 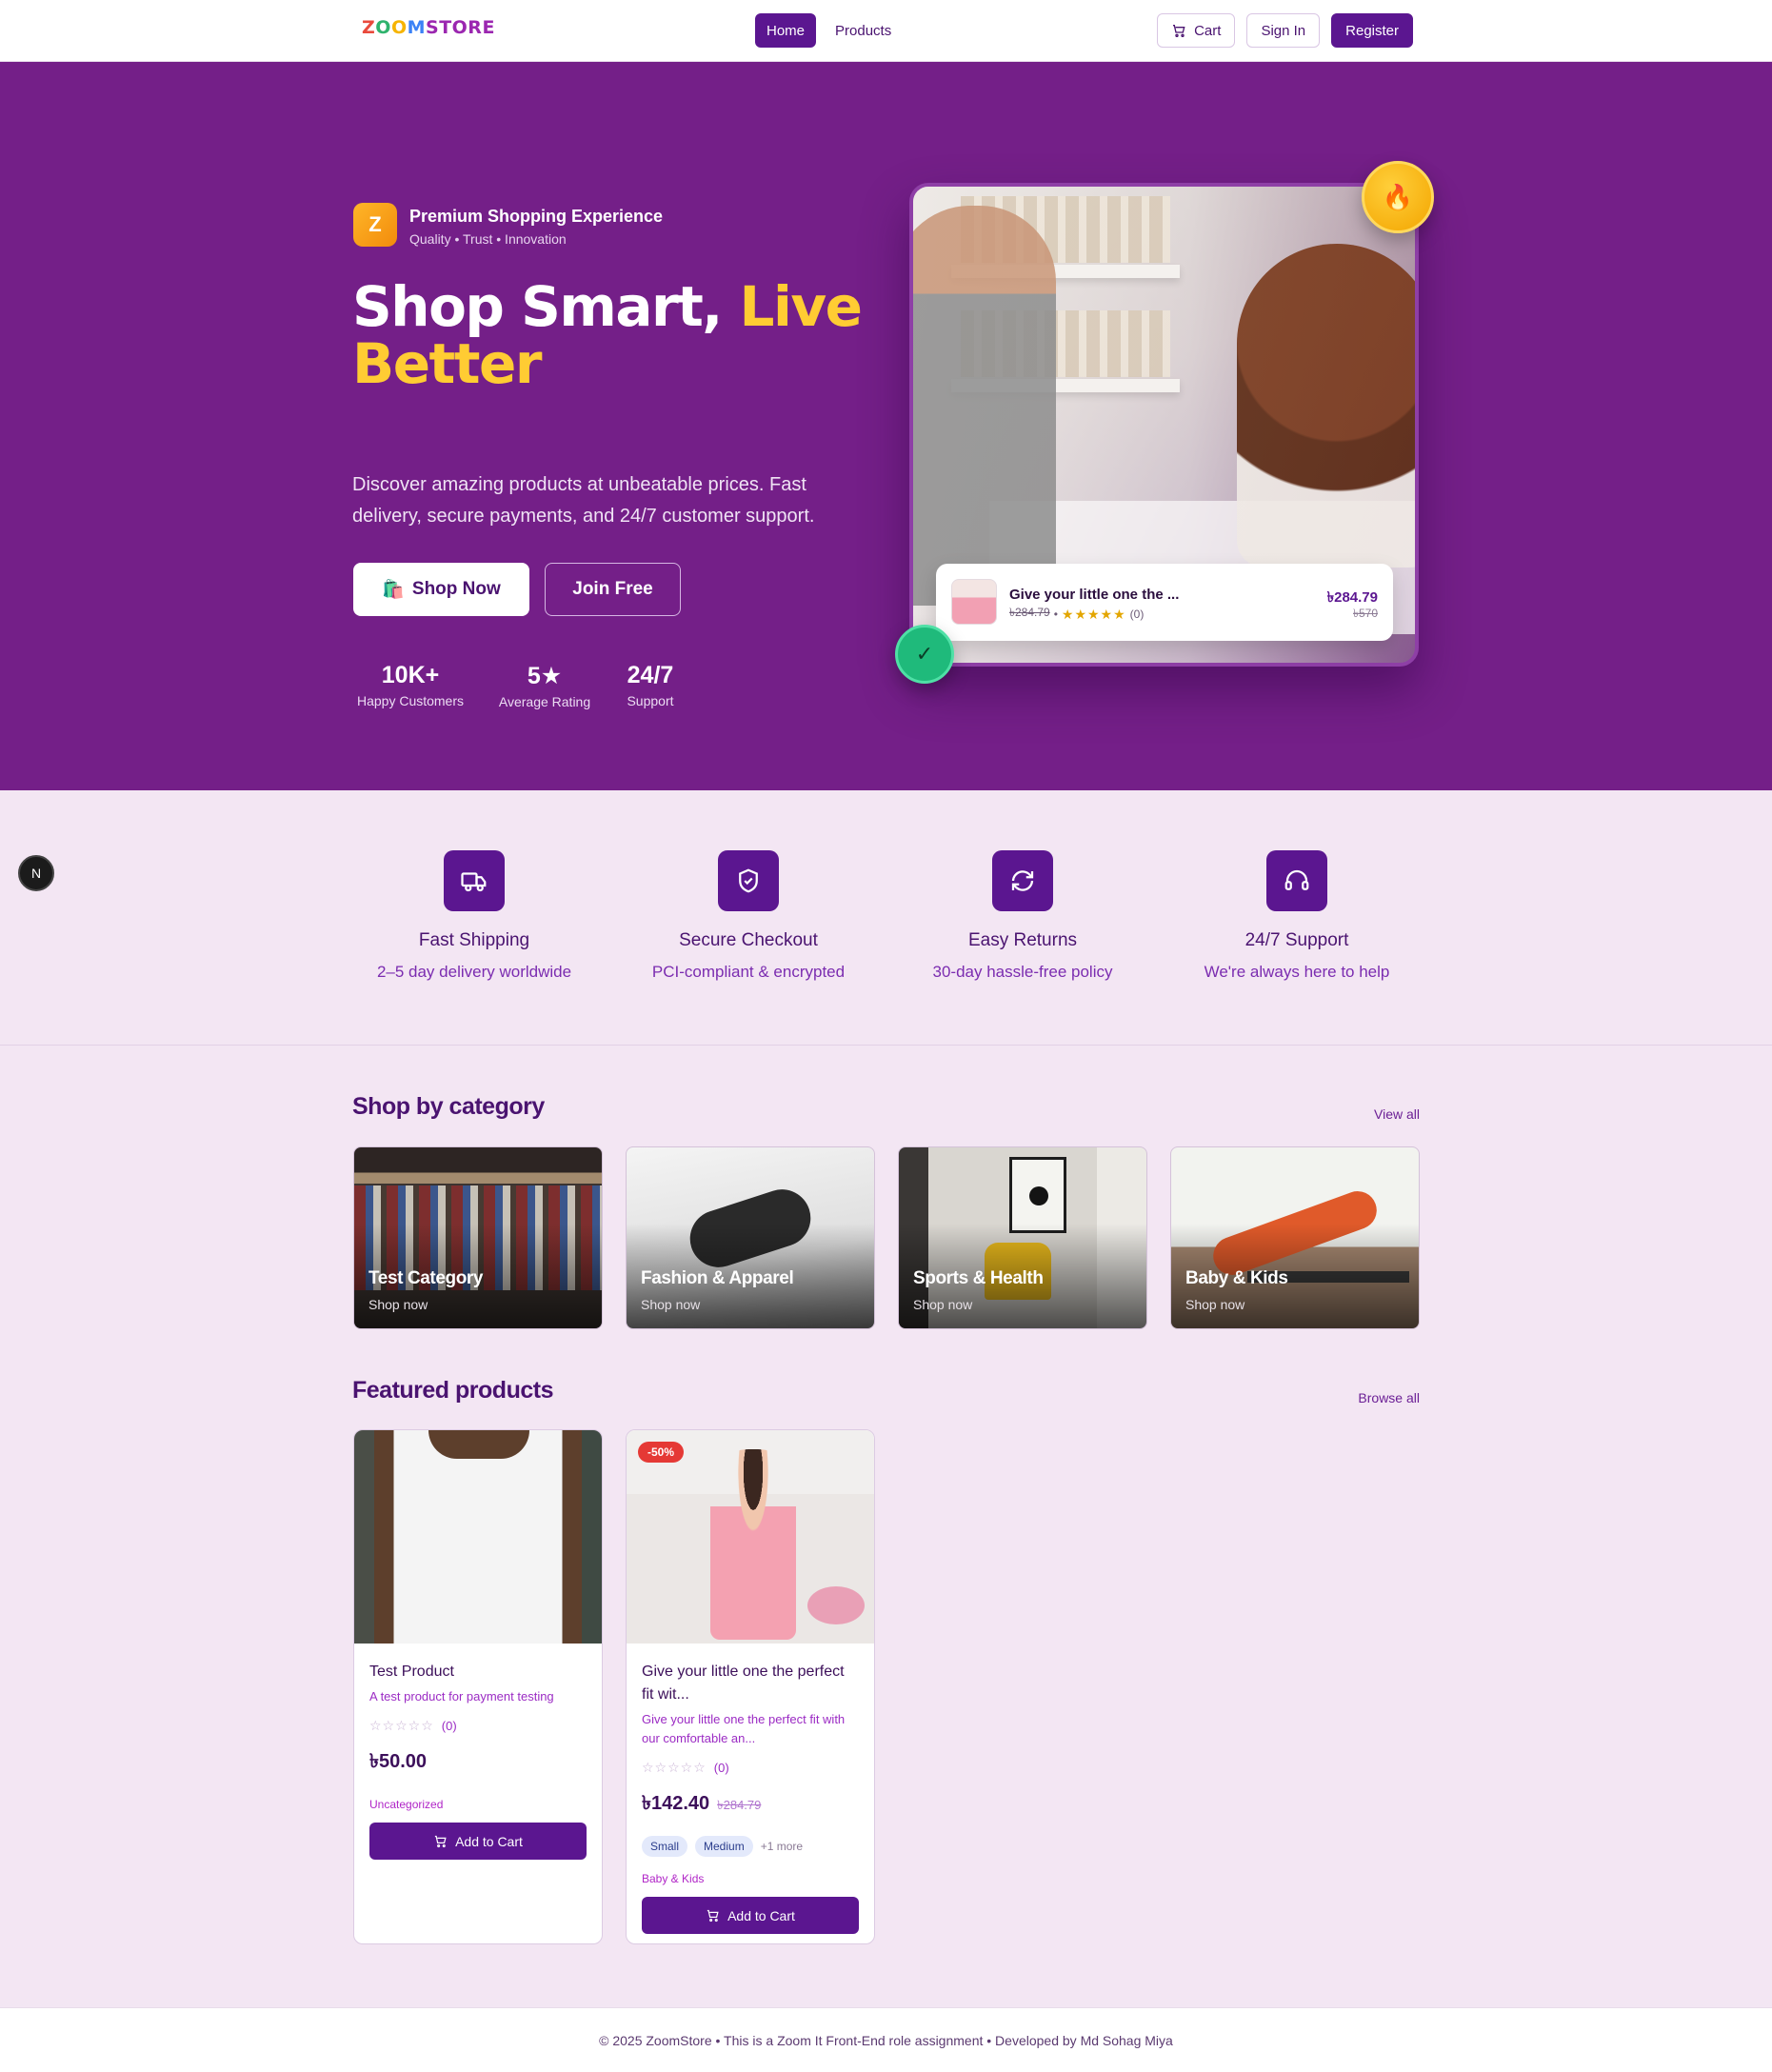 I want to click on product-image, so click(x=478, y=1537).